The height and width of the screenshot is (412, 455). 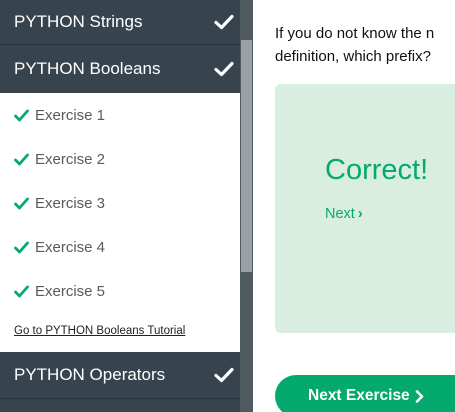 I want to click on exercise-label: Exercise 3, so click(x=70, y=203).